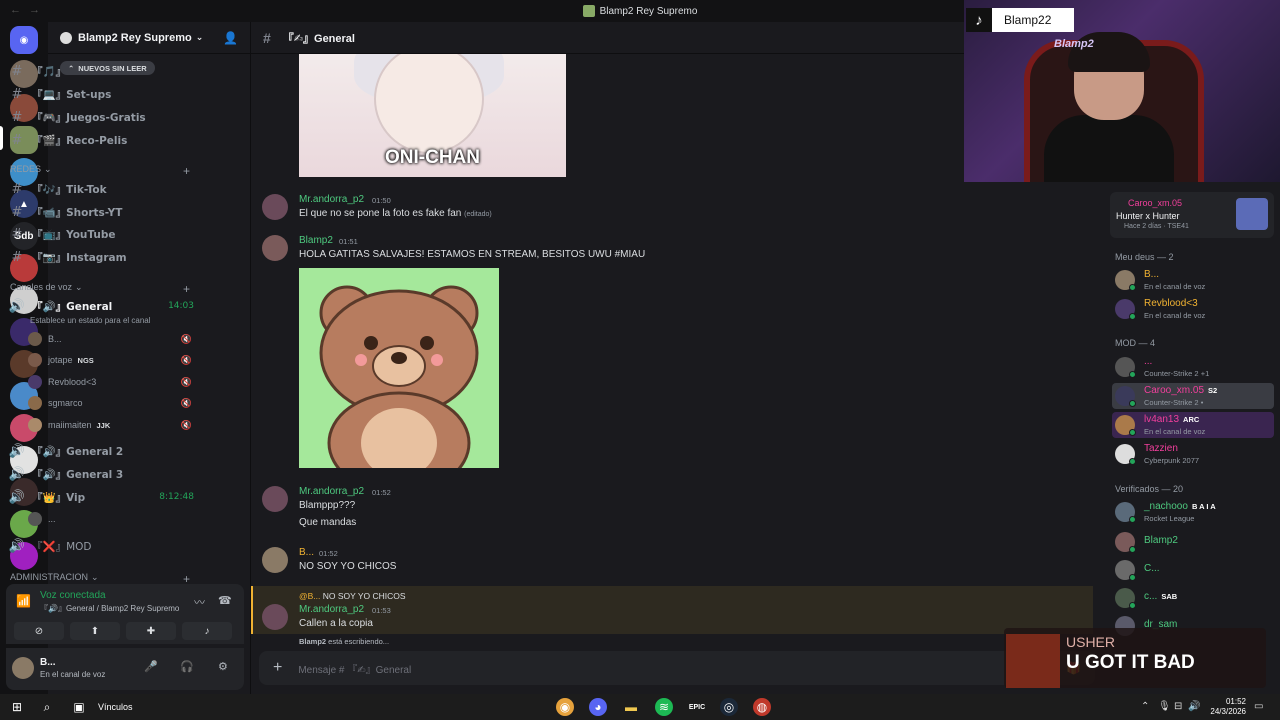 This screenshot has width=1280, height=720. I want to click on voice-channel-vip: 🔊 『👑』Vip 8:12:48, so click(101, 497).